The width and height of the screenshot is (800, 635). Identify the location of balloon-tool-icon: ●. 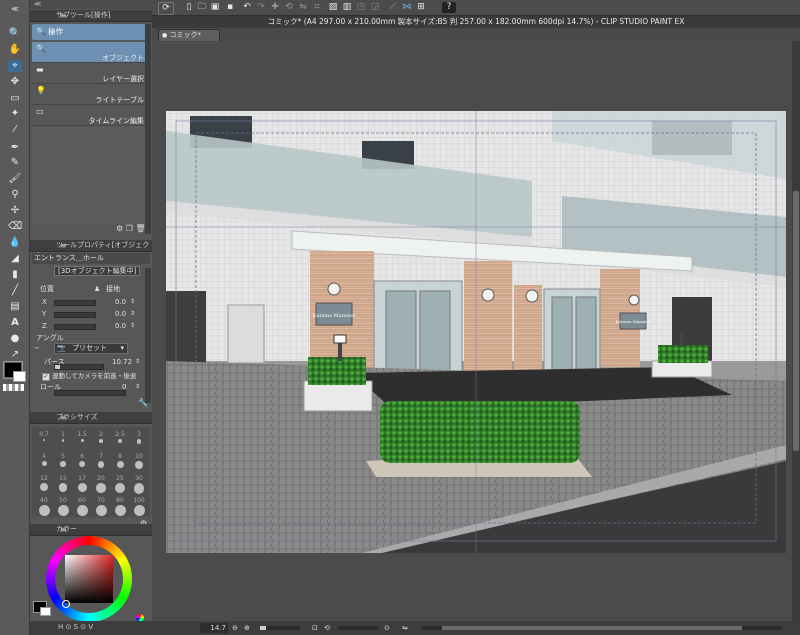
(15, 339).